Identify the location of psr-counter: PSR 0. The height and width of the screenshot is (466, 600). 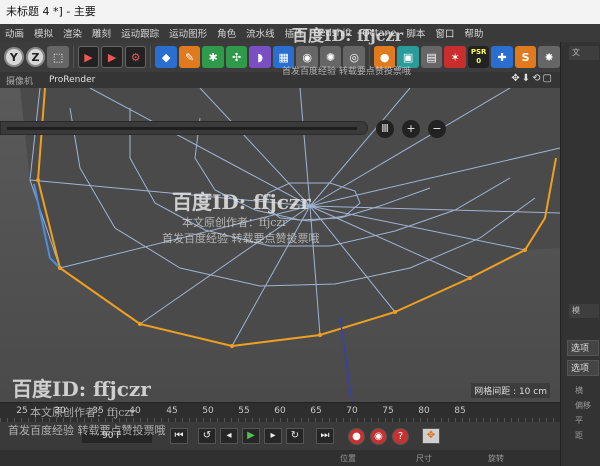
(478, 57).